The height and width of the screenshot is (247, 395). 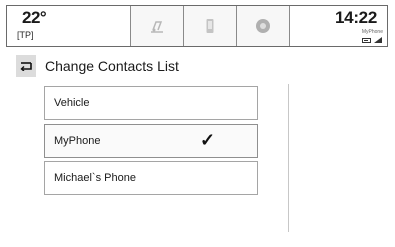 I want to click on page-title: Change Contacts List, so click(x=112, y=66).